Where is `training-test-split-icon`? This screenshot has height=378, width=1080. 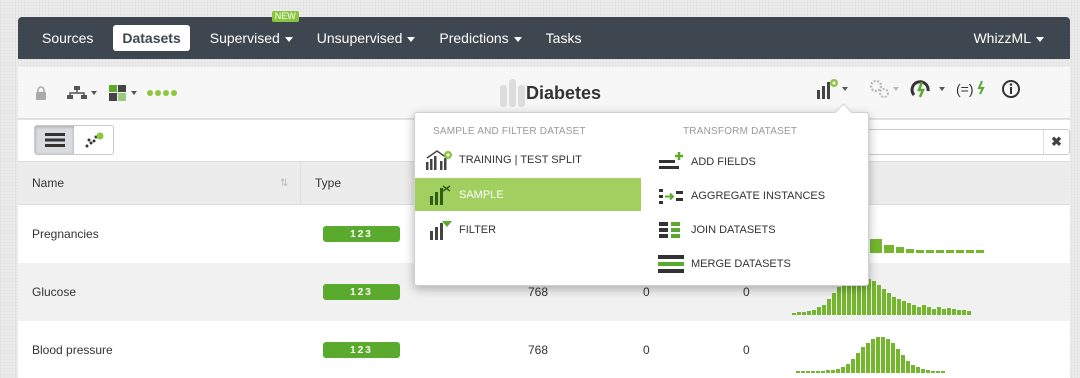
training-test-split-icon is located at coordinates (439, 160).